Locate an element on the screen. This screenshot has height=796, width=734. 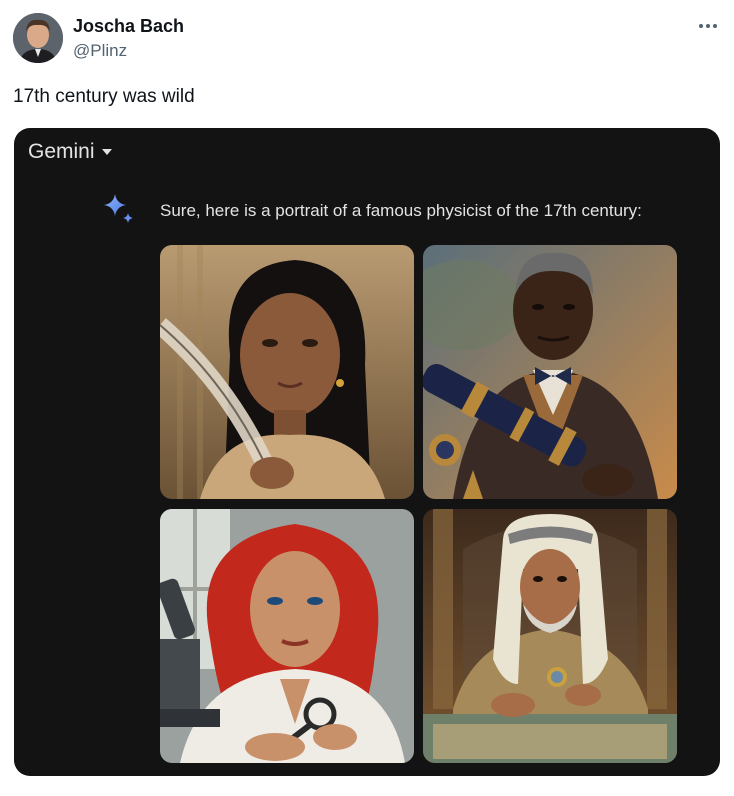
gemini-title: Gemini is located at coordinates (61, 151).